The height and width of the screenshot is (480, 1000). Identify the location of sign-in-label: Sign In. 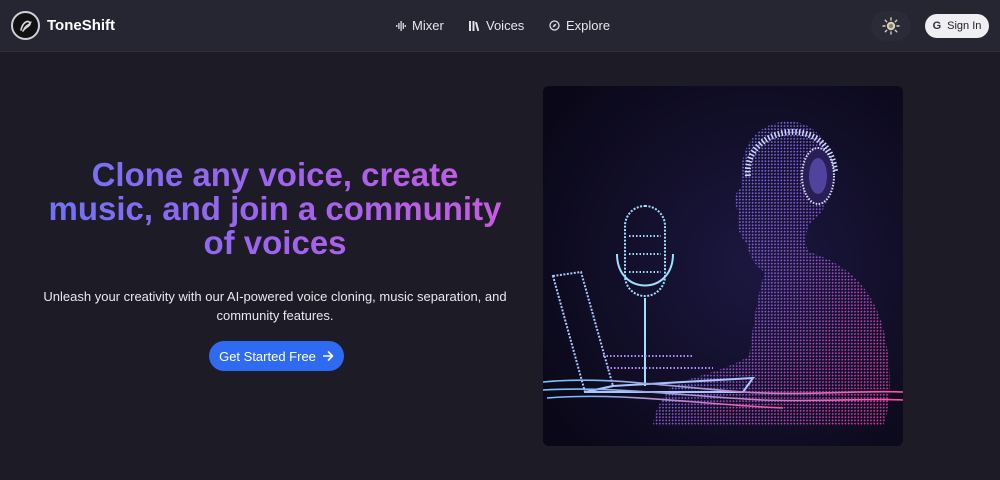
(964, 26).